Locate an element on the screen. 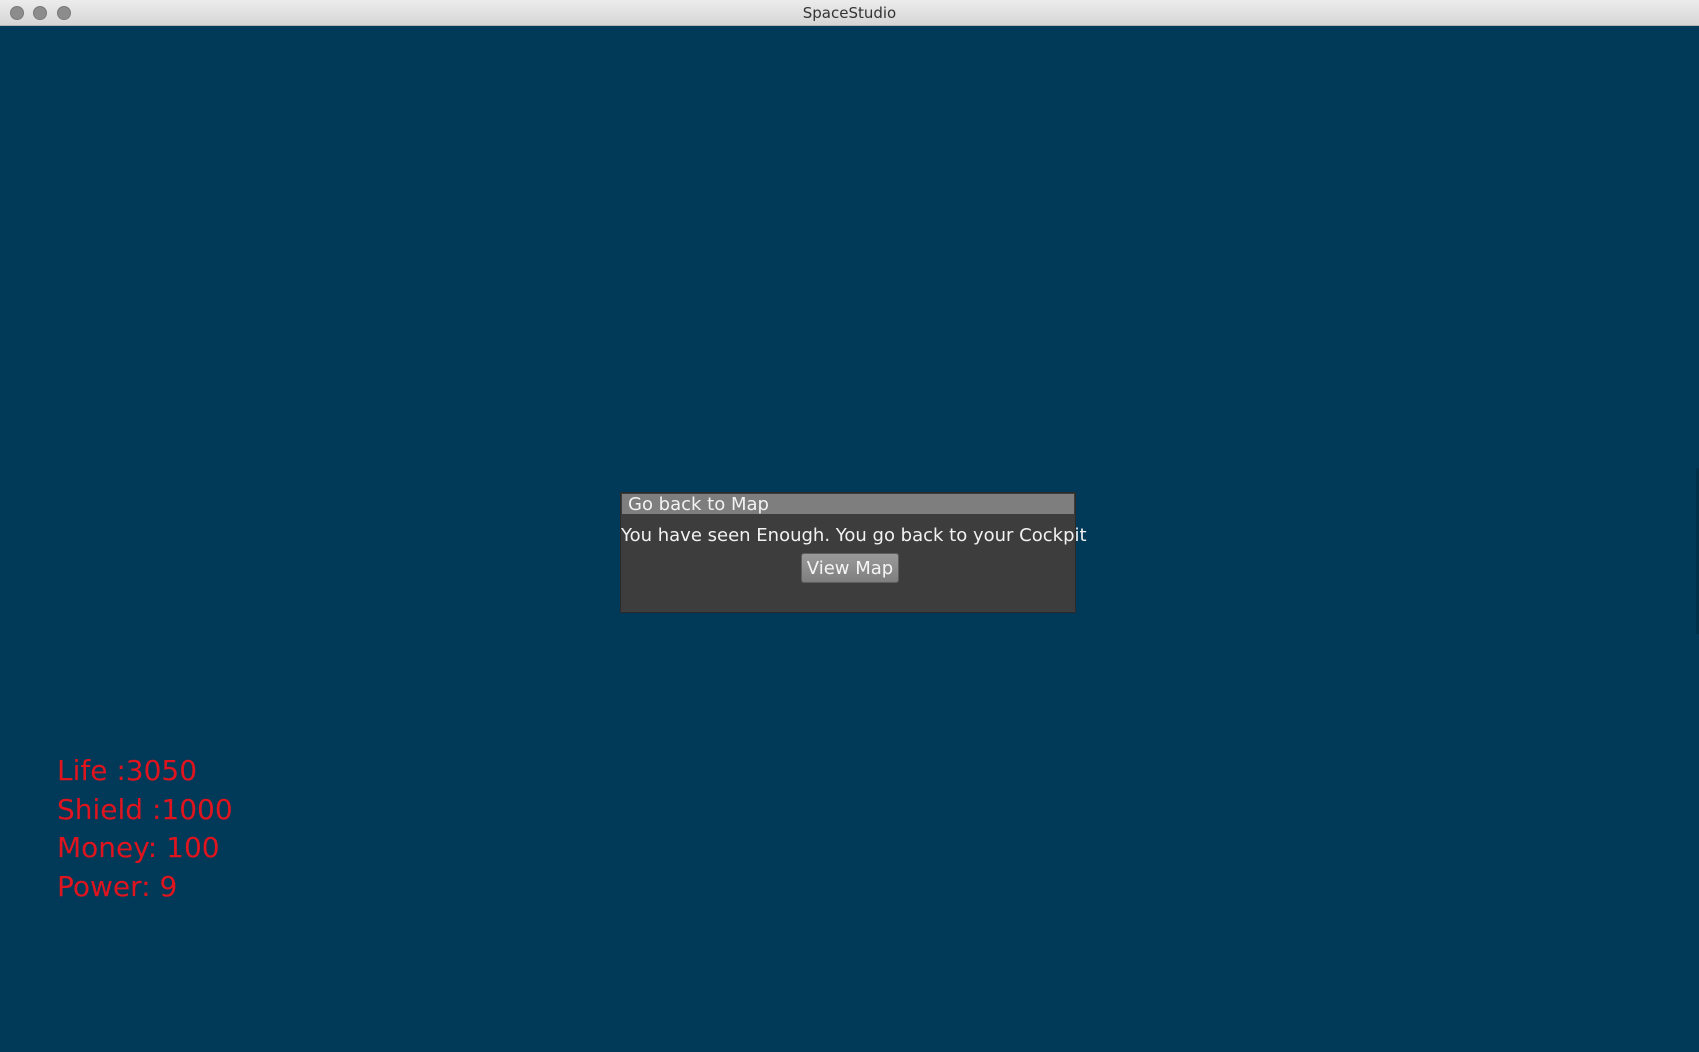 This screenshot has height=1052, width=1699. shield-stat: Shield :1000 is located at coordinates (145, 809).